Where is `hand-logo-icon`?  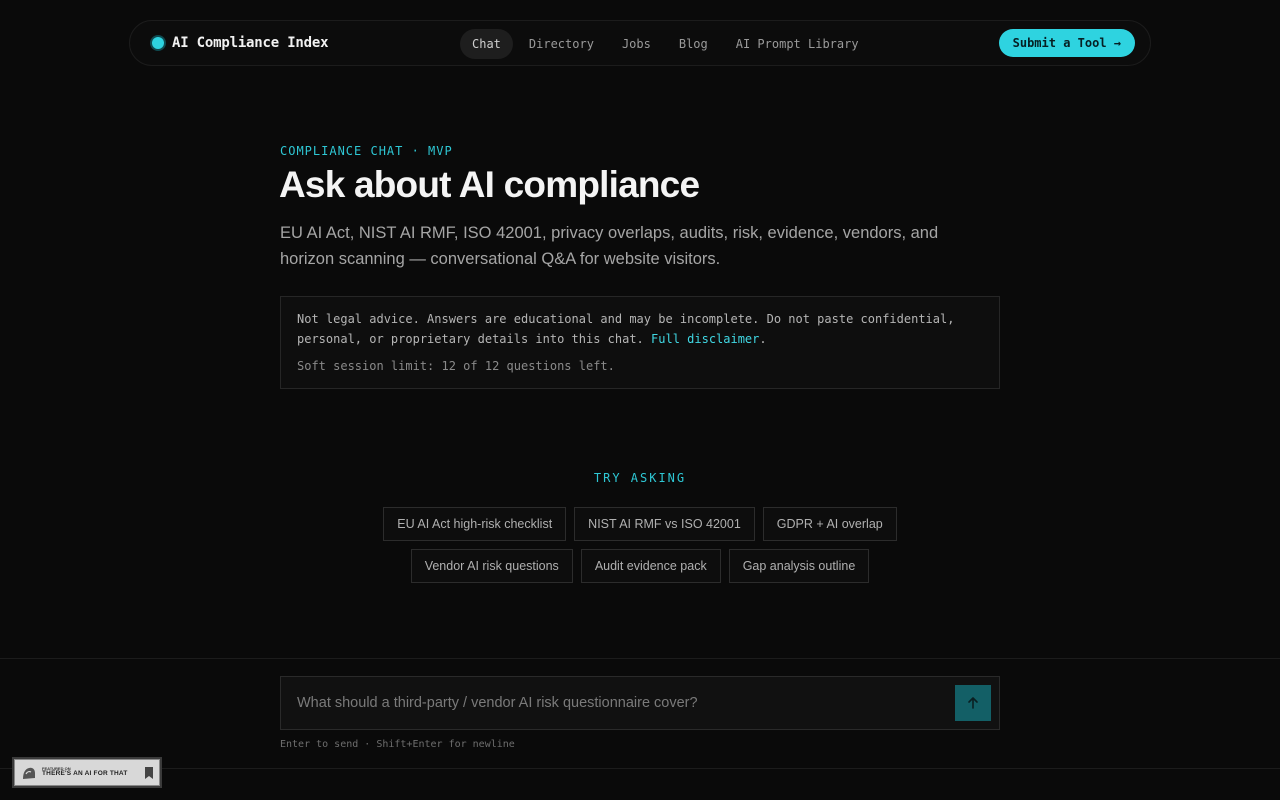 hand-logo-icon is located at coordinates (29, 773).